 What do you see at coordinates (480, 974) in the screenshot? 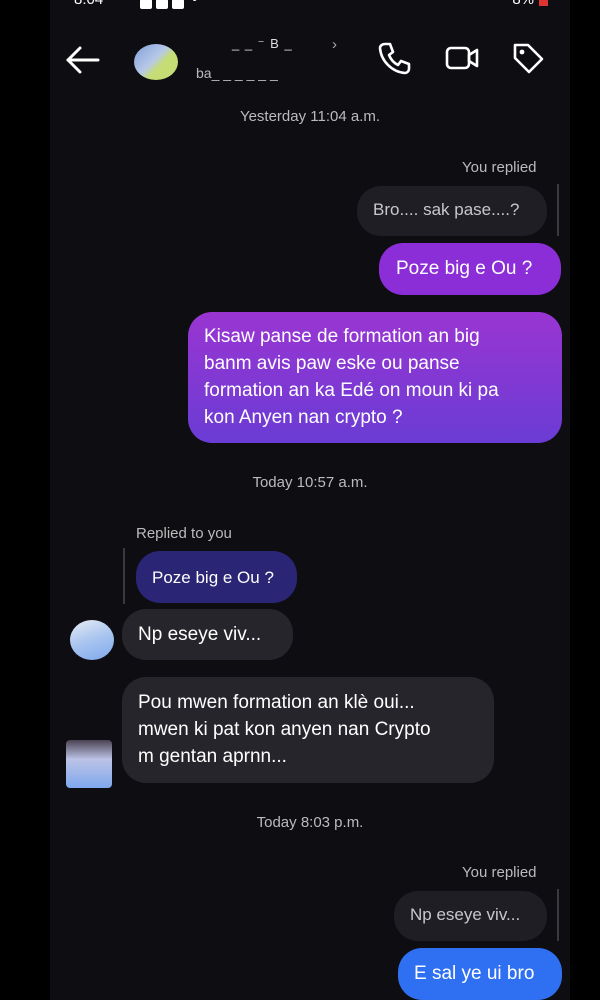
I see `outgoing-message: E sal ye ui bro` at bounding box center [480, 974].